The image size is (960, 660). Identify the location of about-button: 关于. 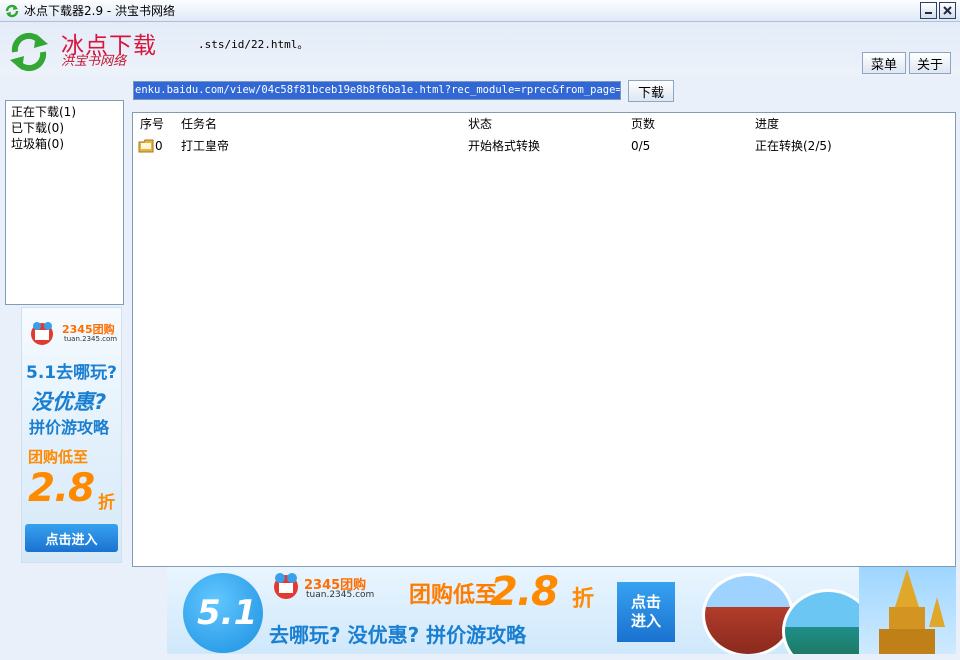
(930, 63).